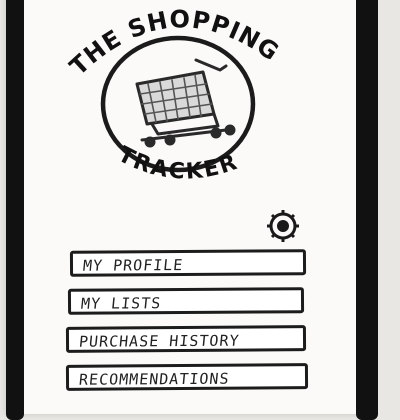 The image size is (400, 420). What do you see at coordinates (154, 379) in the screenshot?
I see `recommendations-label: RECOMMENDATIONS` at bounding box center [154, 379].